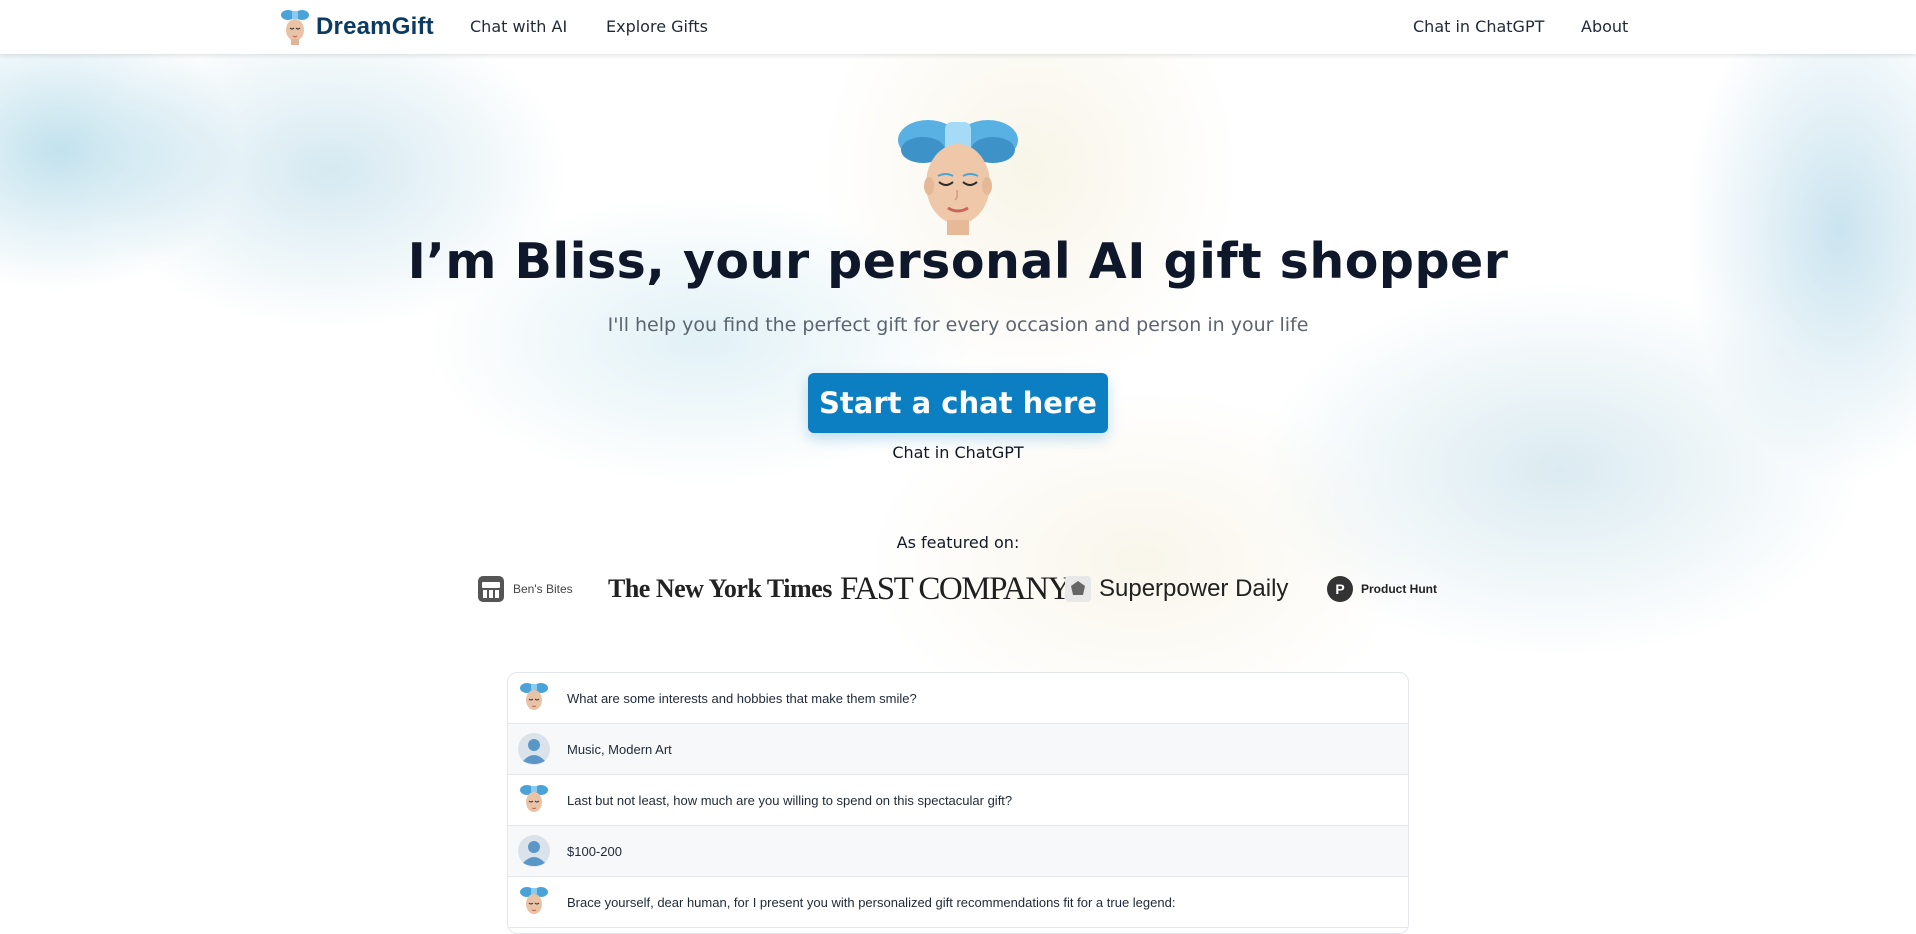 The width and height of the screenshot is (1916, 934). Describe the element at coordinates (1399, 589) in the screenshot. I see `product-hunt-text: Product Hunt` at that location.